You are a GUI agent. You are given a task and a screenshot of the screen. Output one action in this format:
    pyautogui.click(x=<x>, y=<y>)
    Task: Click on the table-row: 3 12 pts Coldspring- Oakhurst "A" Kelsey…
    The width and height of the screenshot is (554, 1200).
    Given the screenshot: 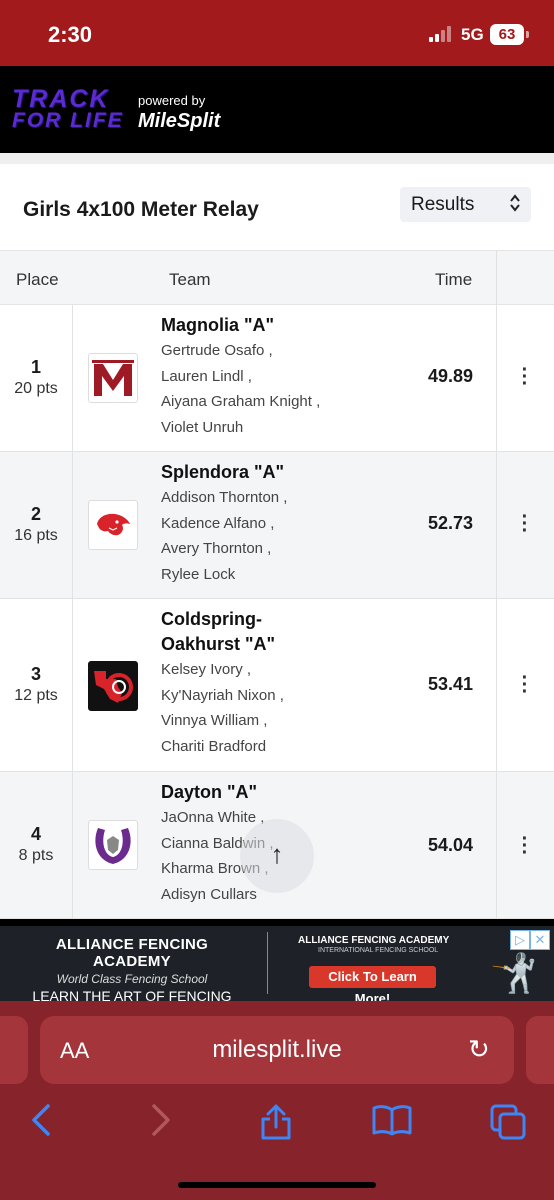 What is the action you would take?
    pyautogui.click(x=277, y=685)
    